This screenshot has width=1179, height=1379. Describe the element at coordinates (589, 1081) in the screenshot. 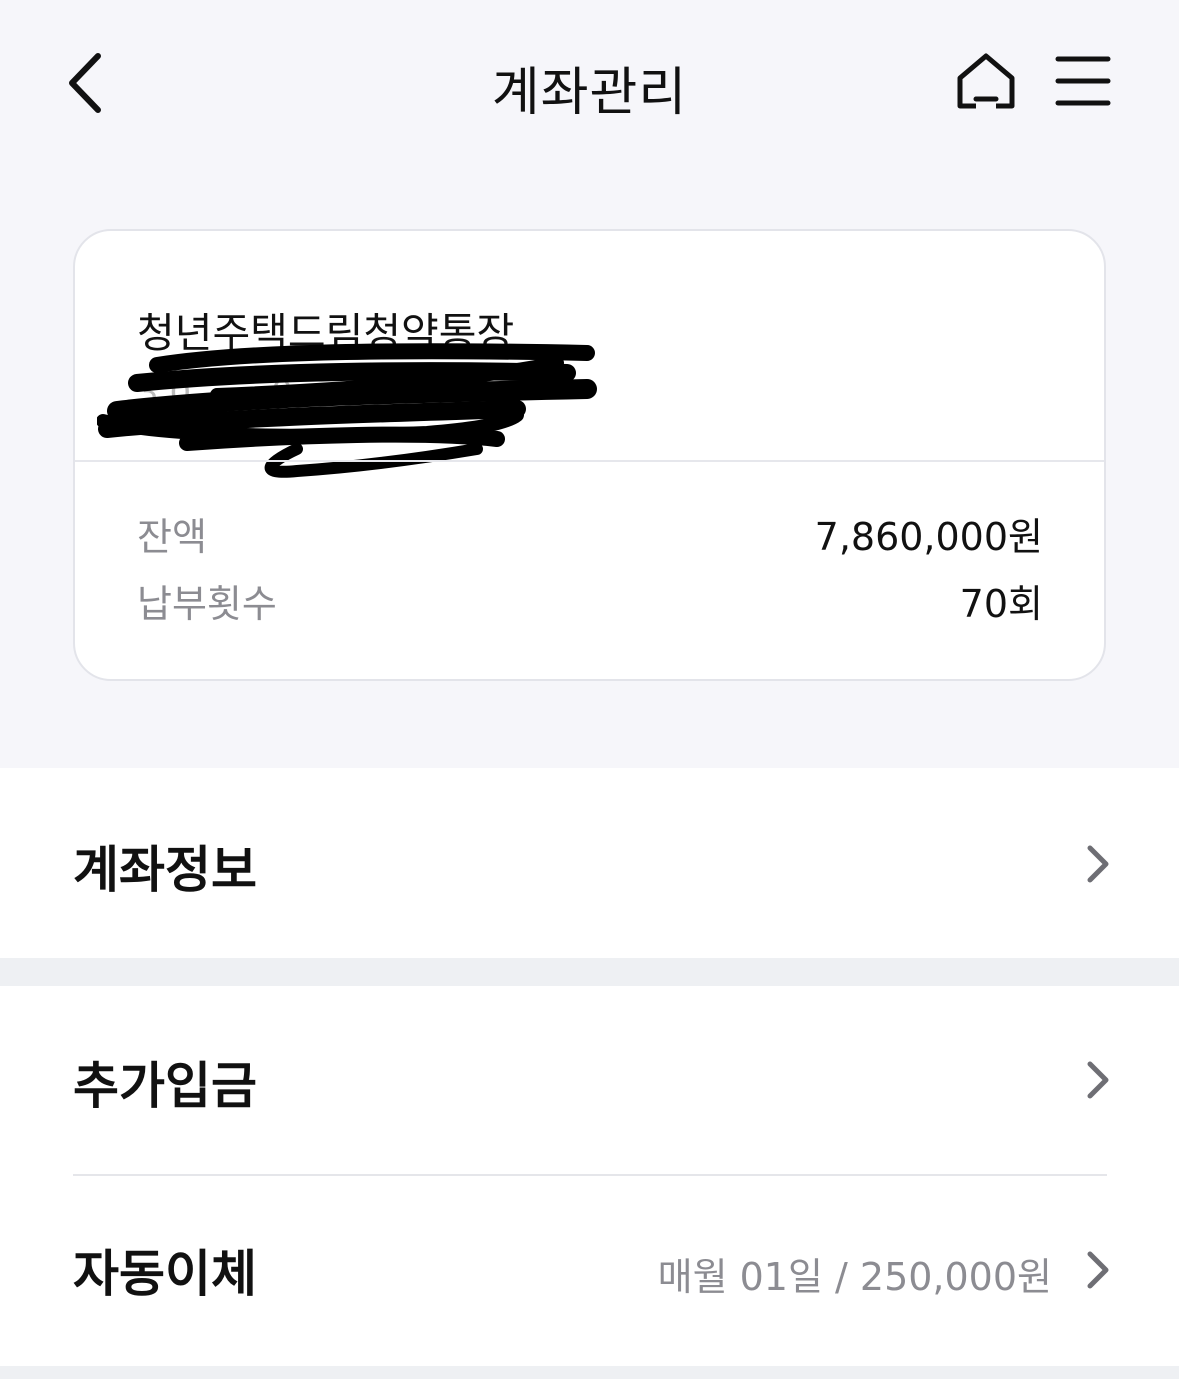

I see `additional-deposit-row: 추가입금` at that location.